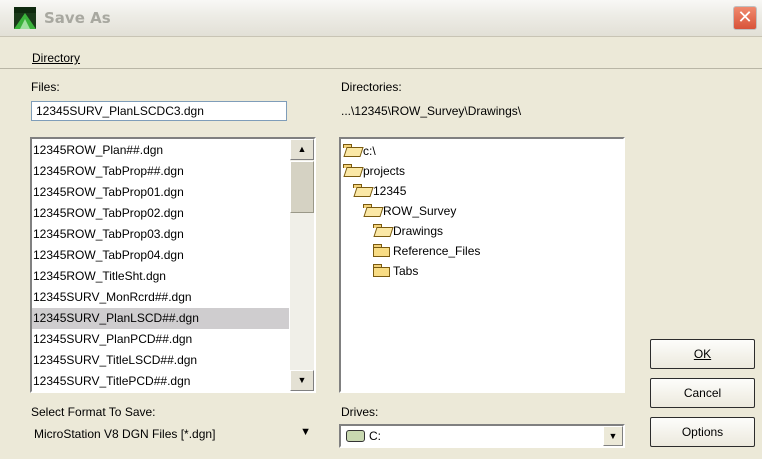 Image resolution: width=762 pixels, height=459 pixels. What do you see at coordinates (375, 436) in the screenshot?
I see `drive-value: C:` at bounding box center [375, 436].